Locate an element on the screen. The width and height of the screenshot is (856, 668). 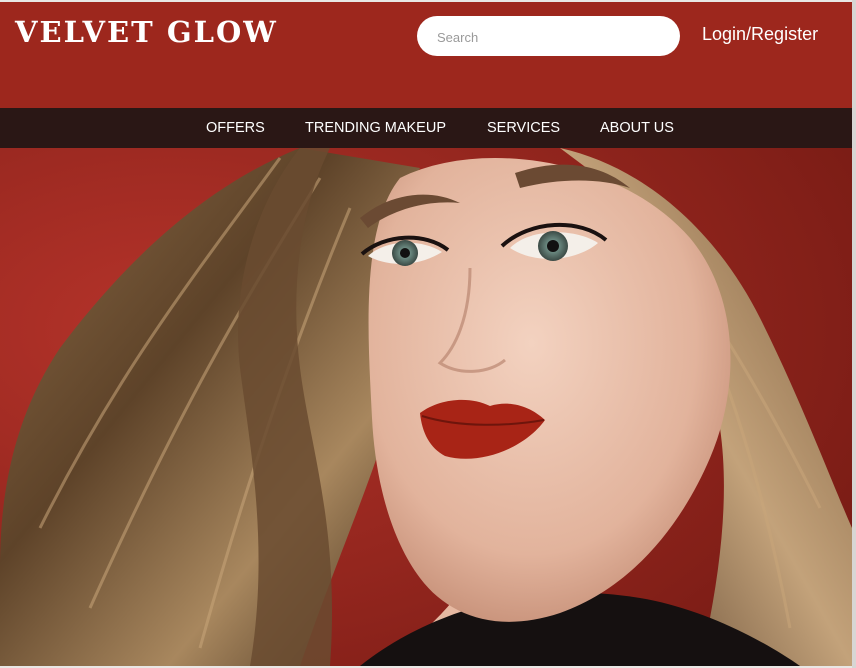
nav-item-offers: OFFERS is located at coordinates (235, 128).